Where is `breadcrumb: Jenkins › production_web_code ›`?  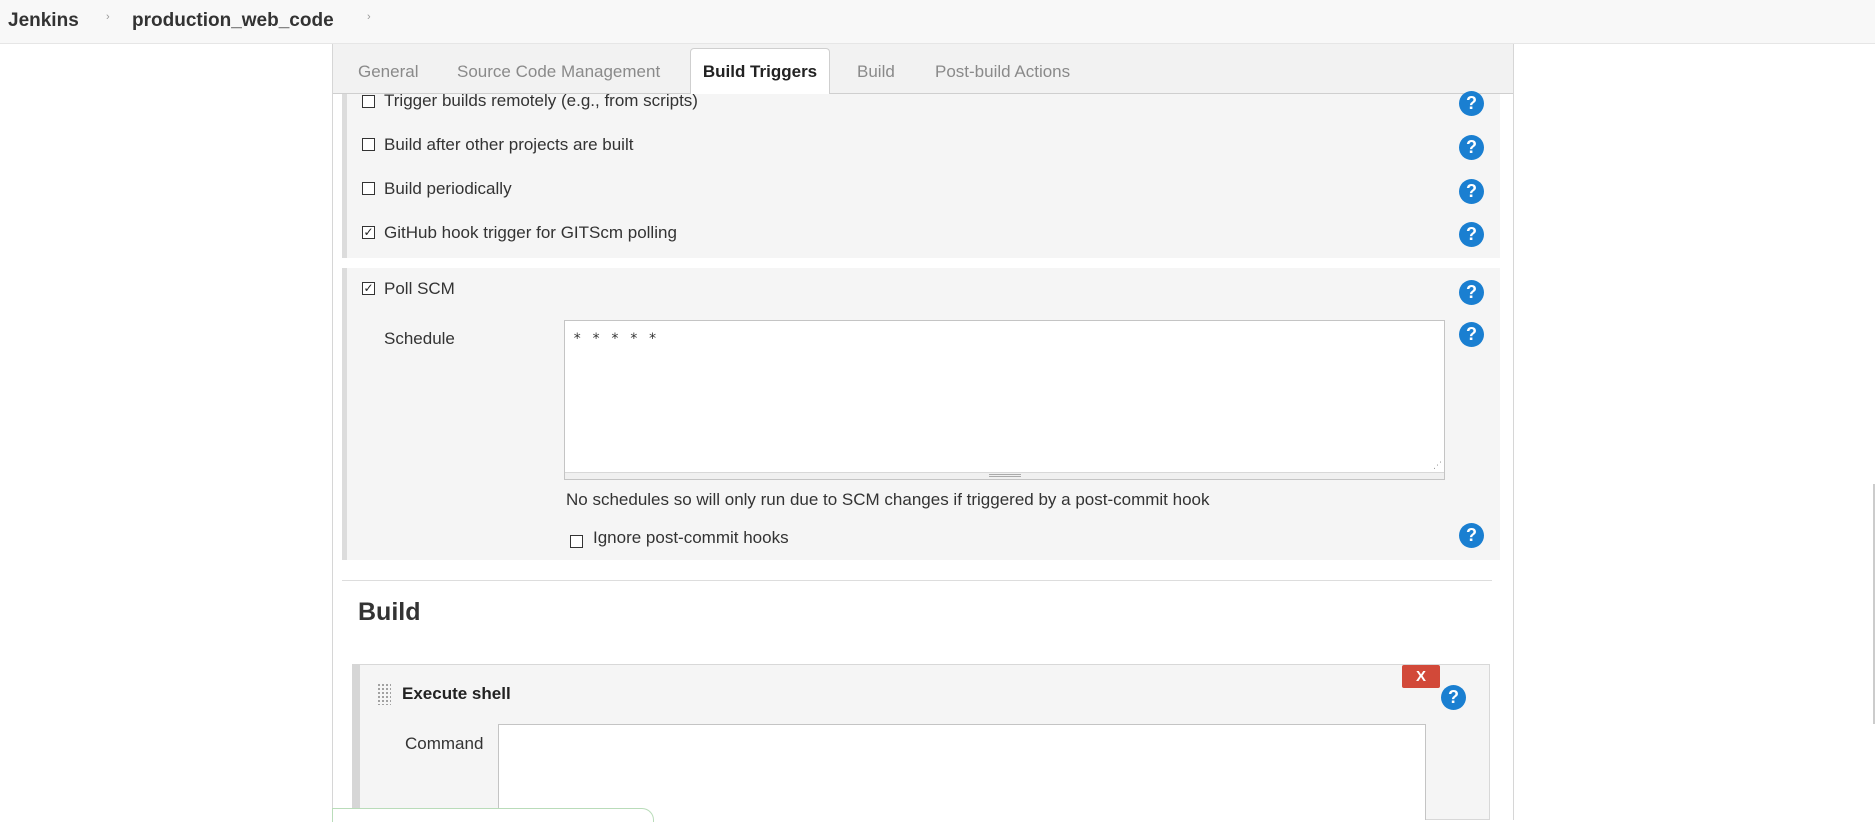 breadcrumb: Jenkins › production_web_code › is located at coordinates (937, 22).